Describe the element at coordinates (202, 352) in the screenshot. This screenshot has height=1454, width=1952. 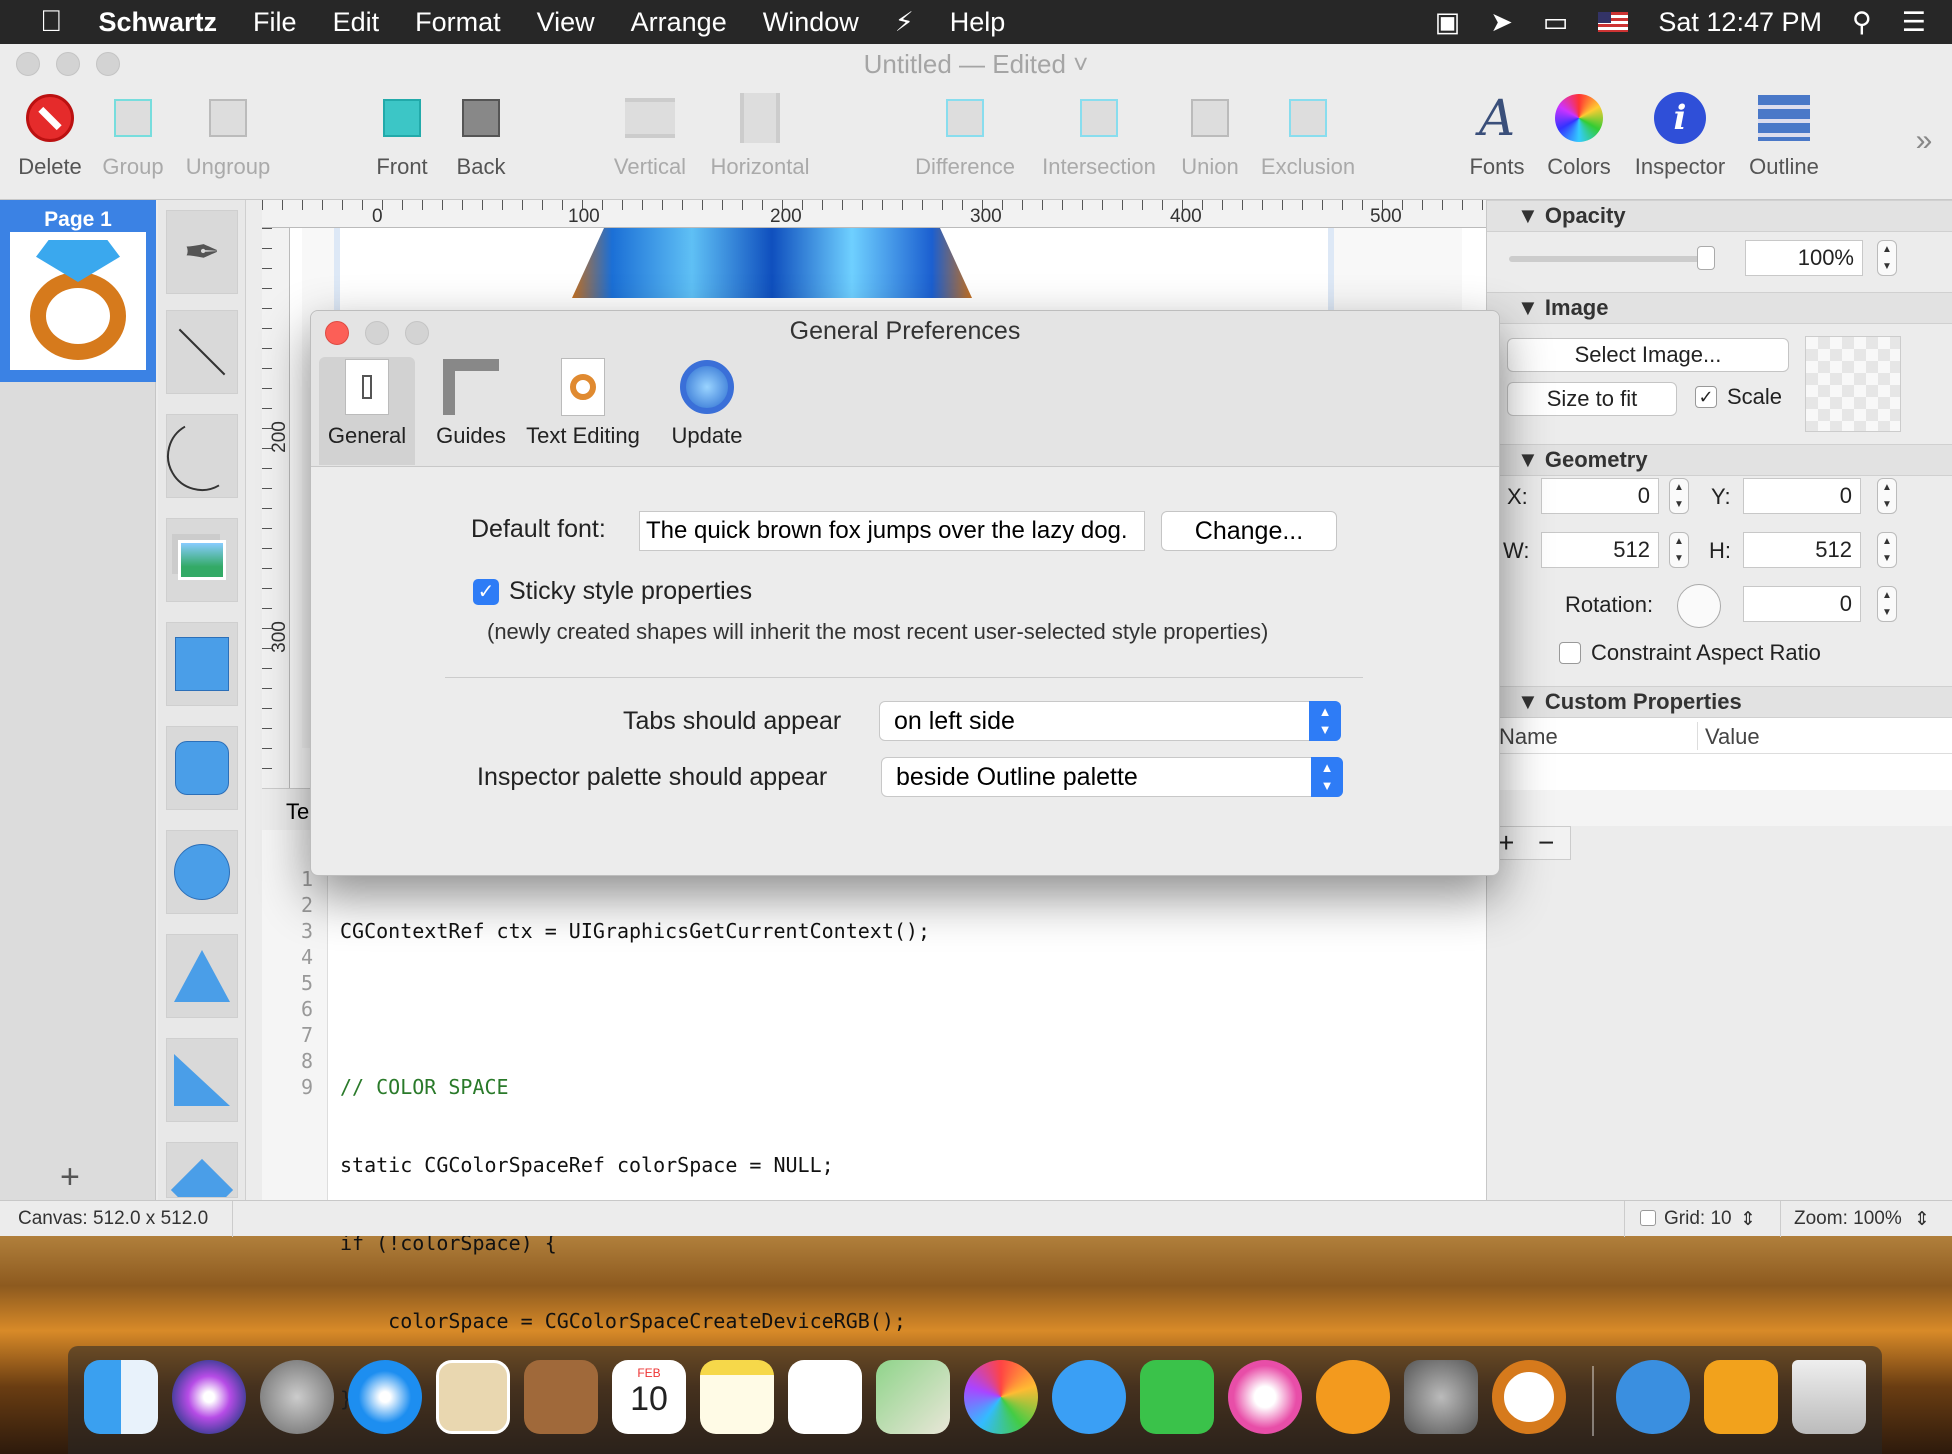
I see `line-tool-icon` at that location.